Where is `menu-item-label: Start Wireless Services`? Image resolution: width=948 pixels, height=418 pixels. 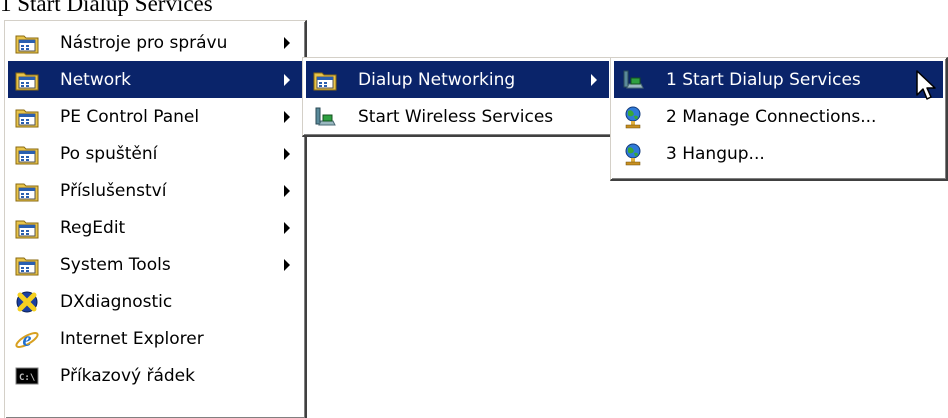
menu-item-label: Start Wireless Services is located at coordinates (456, 116).